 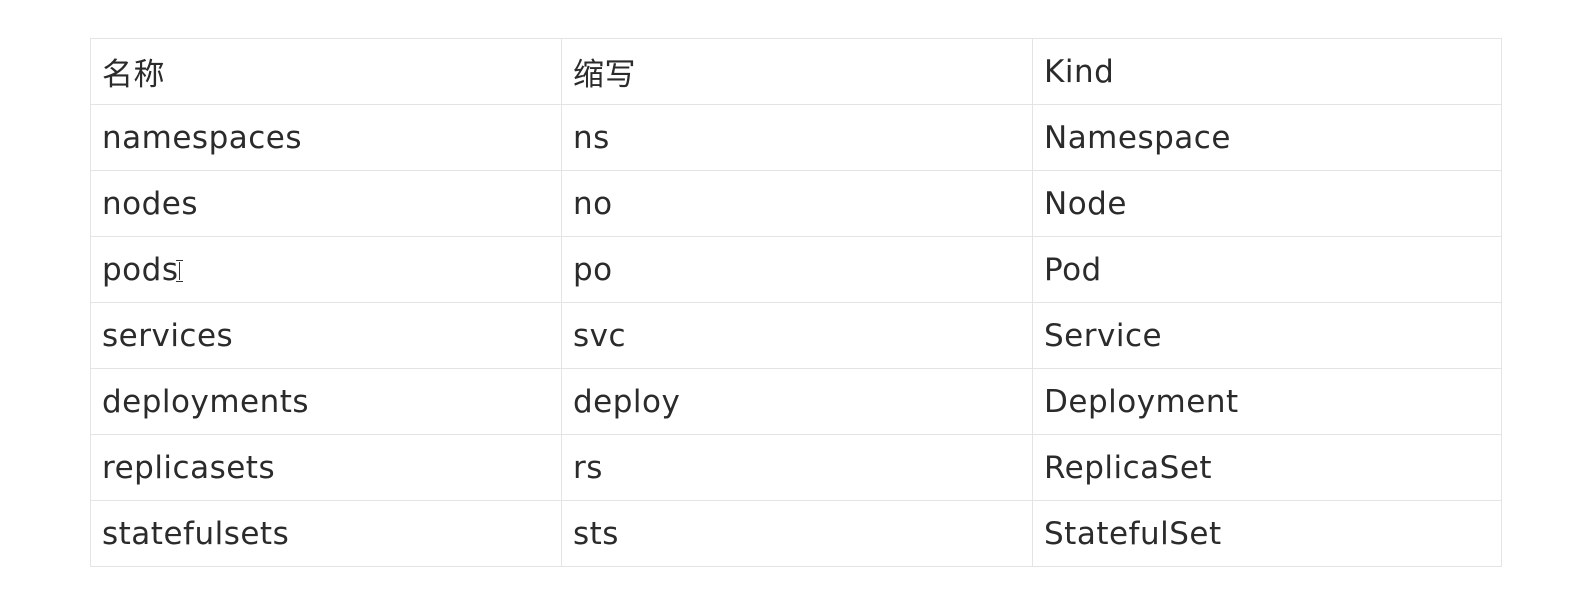 What do you see at coordinates (326, 335) in the screenshot?
I see `cell-name: services` at bounding box center [326, 335].